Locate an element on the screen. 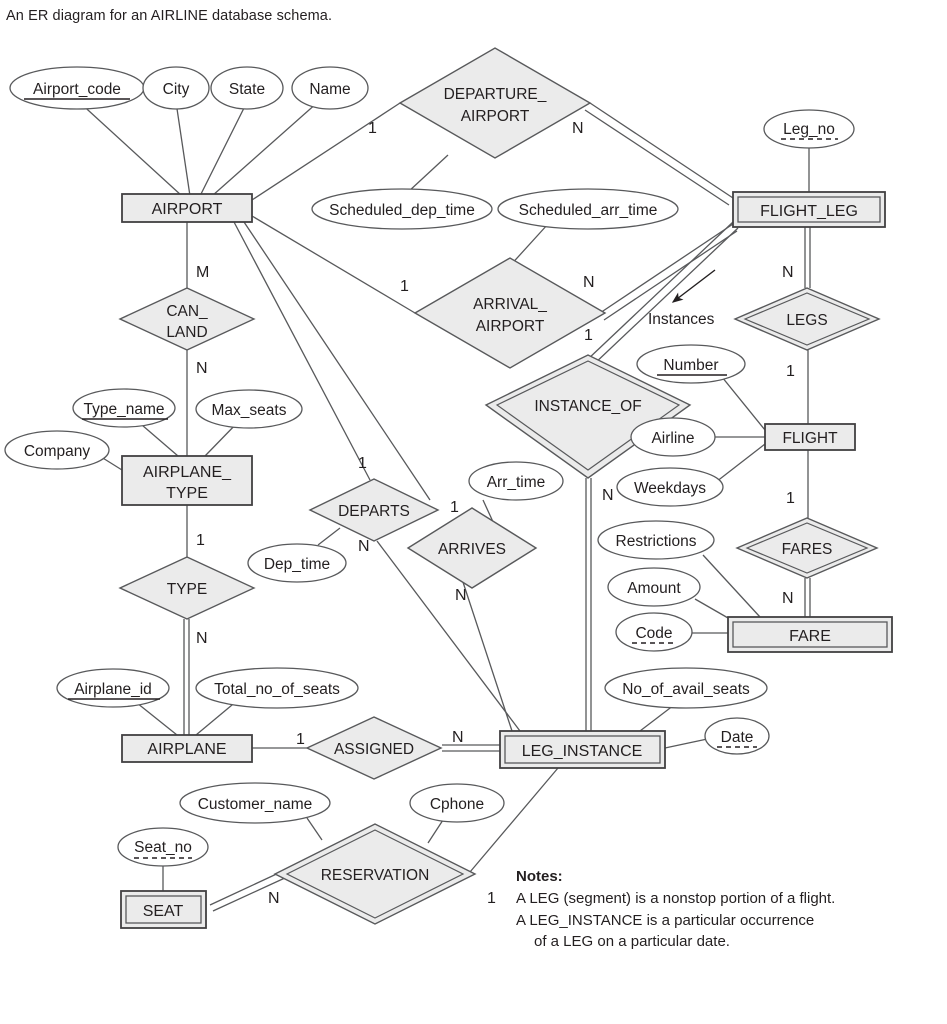 The image size is (947, 1024). attribute-date-label: Date is located at coordinates (737, 737).